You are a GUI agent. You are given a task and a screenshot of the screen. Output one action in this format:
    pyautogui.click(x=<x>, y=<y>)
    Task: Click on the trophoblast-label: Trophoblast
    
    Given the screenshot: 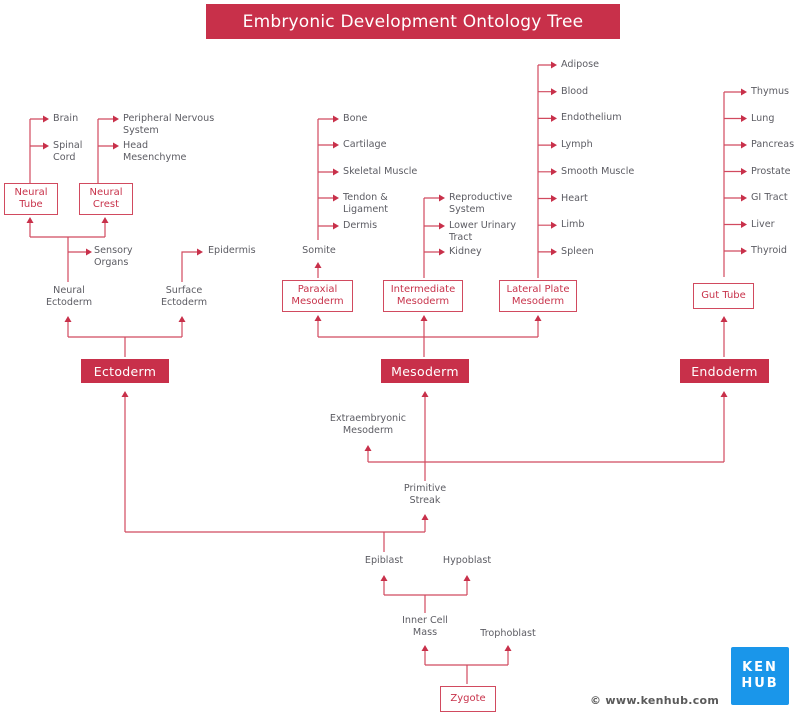 What is the action you would take?
    pyautogui.click(x=508, y=633)
    